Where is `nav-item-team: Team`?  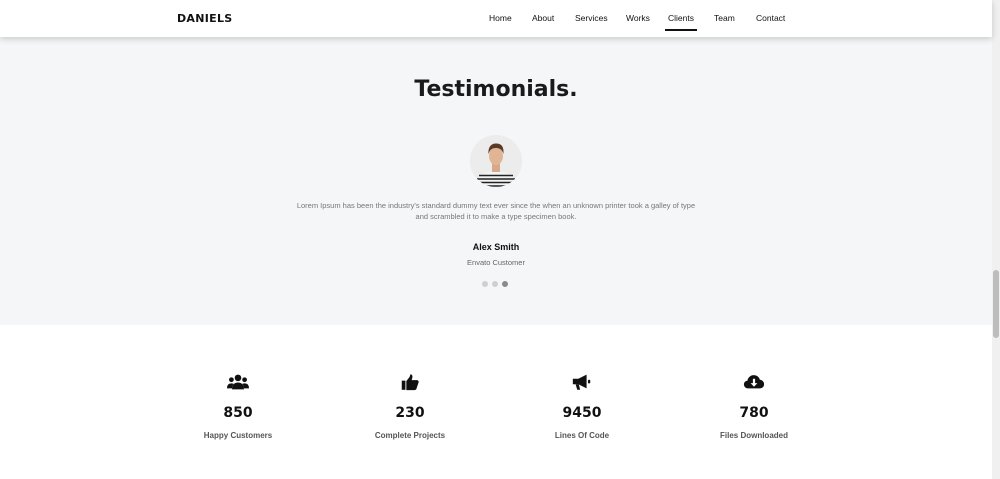
nav-item-team: Team is located at coordinates (724, 18).